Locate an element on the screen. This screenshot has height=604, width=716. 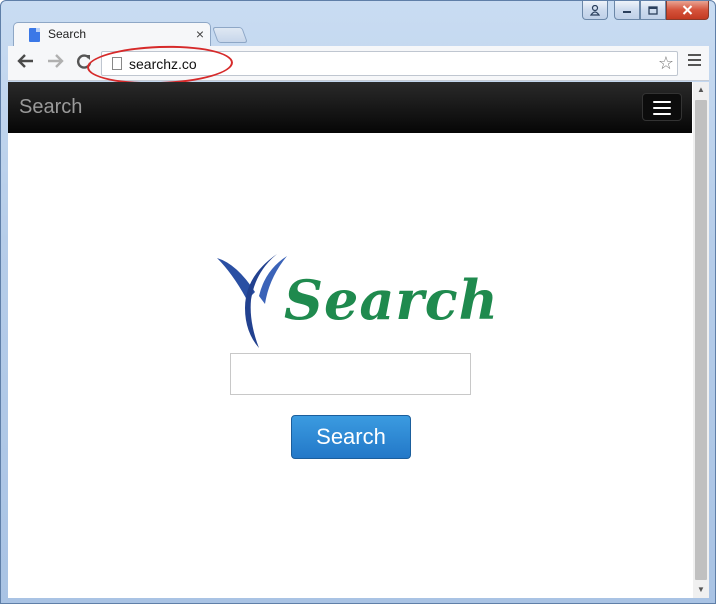
close-icon is located at coordinates (687, 10).